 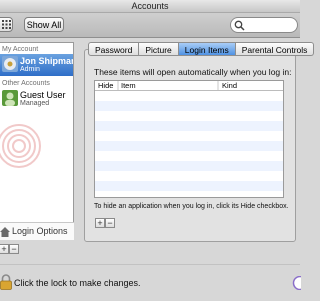 I want to click on lock-icon, so click(x=6, y=282).